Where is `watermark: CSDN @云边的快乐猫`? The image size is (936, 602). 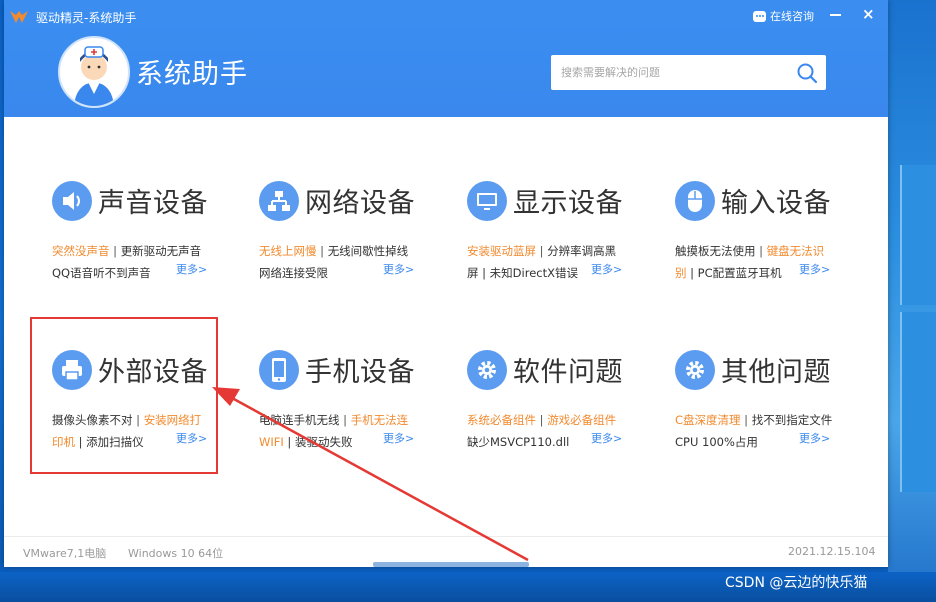
watermark: CSDN @云边的快乐猫 is located at coordinates (796, 583).